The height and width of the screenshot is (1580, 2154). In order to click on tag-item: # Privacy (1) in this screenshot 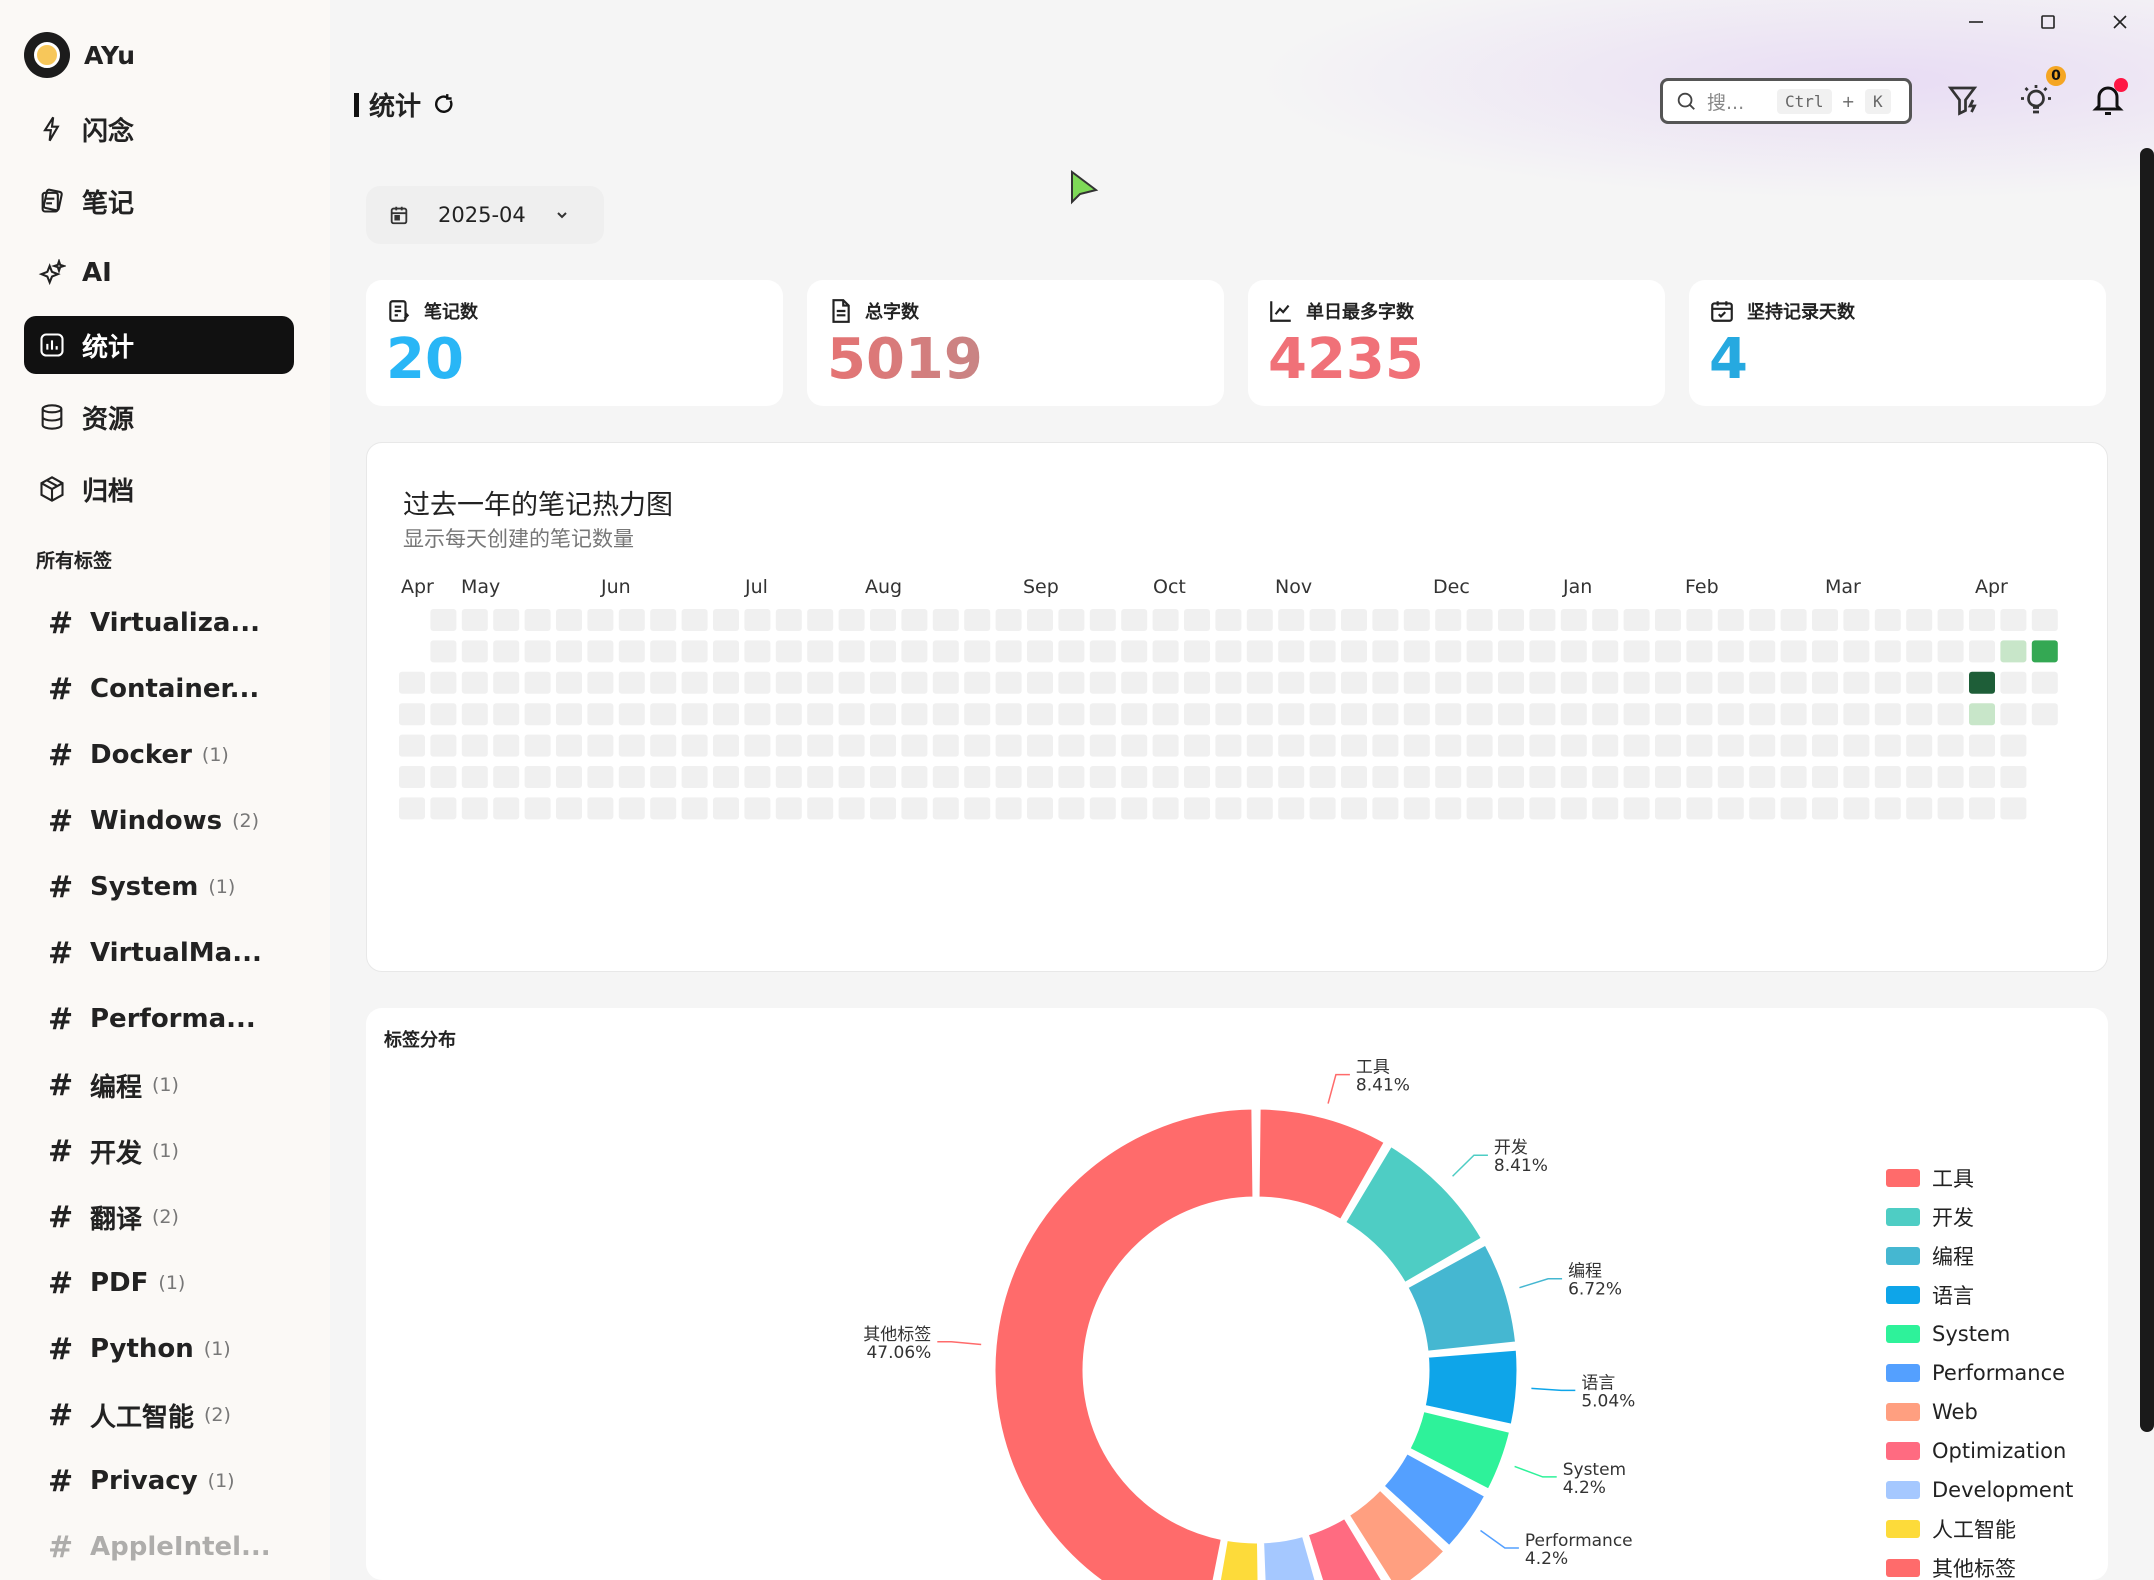, I will do `click(178, 1481)`.